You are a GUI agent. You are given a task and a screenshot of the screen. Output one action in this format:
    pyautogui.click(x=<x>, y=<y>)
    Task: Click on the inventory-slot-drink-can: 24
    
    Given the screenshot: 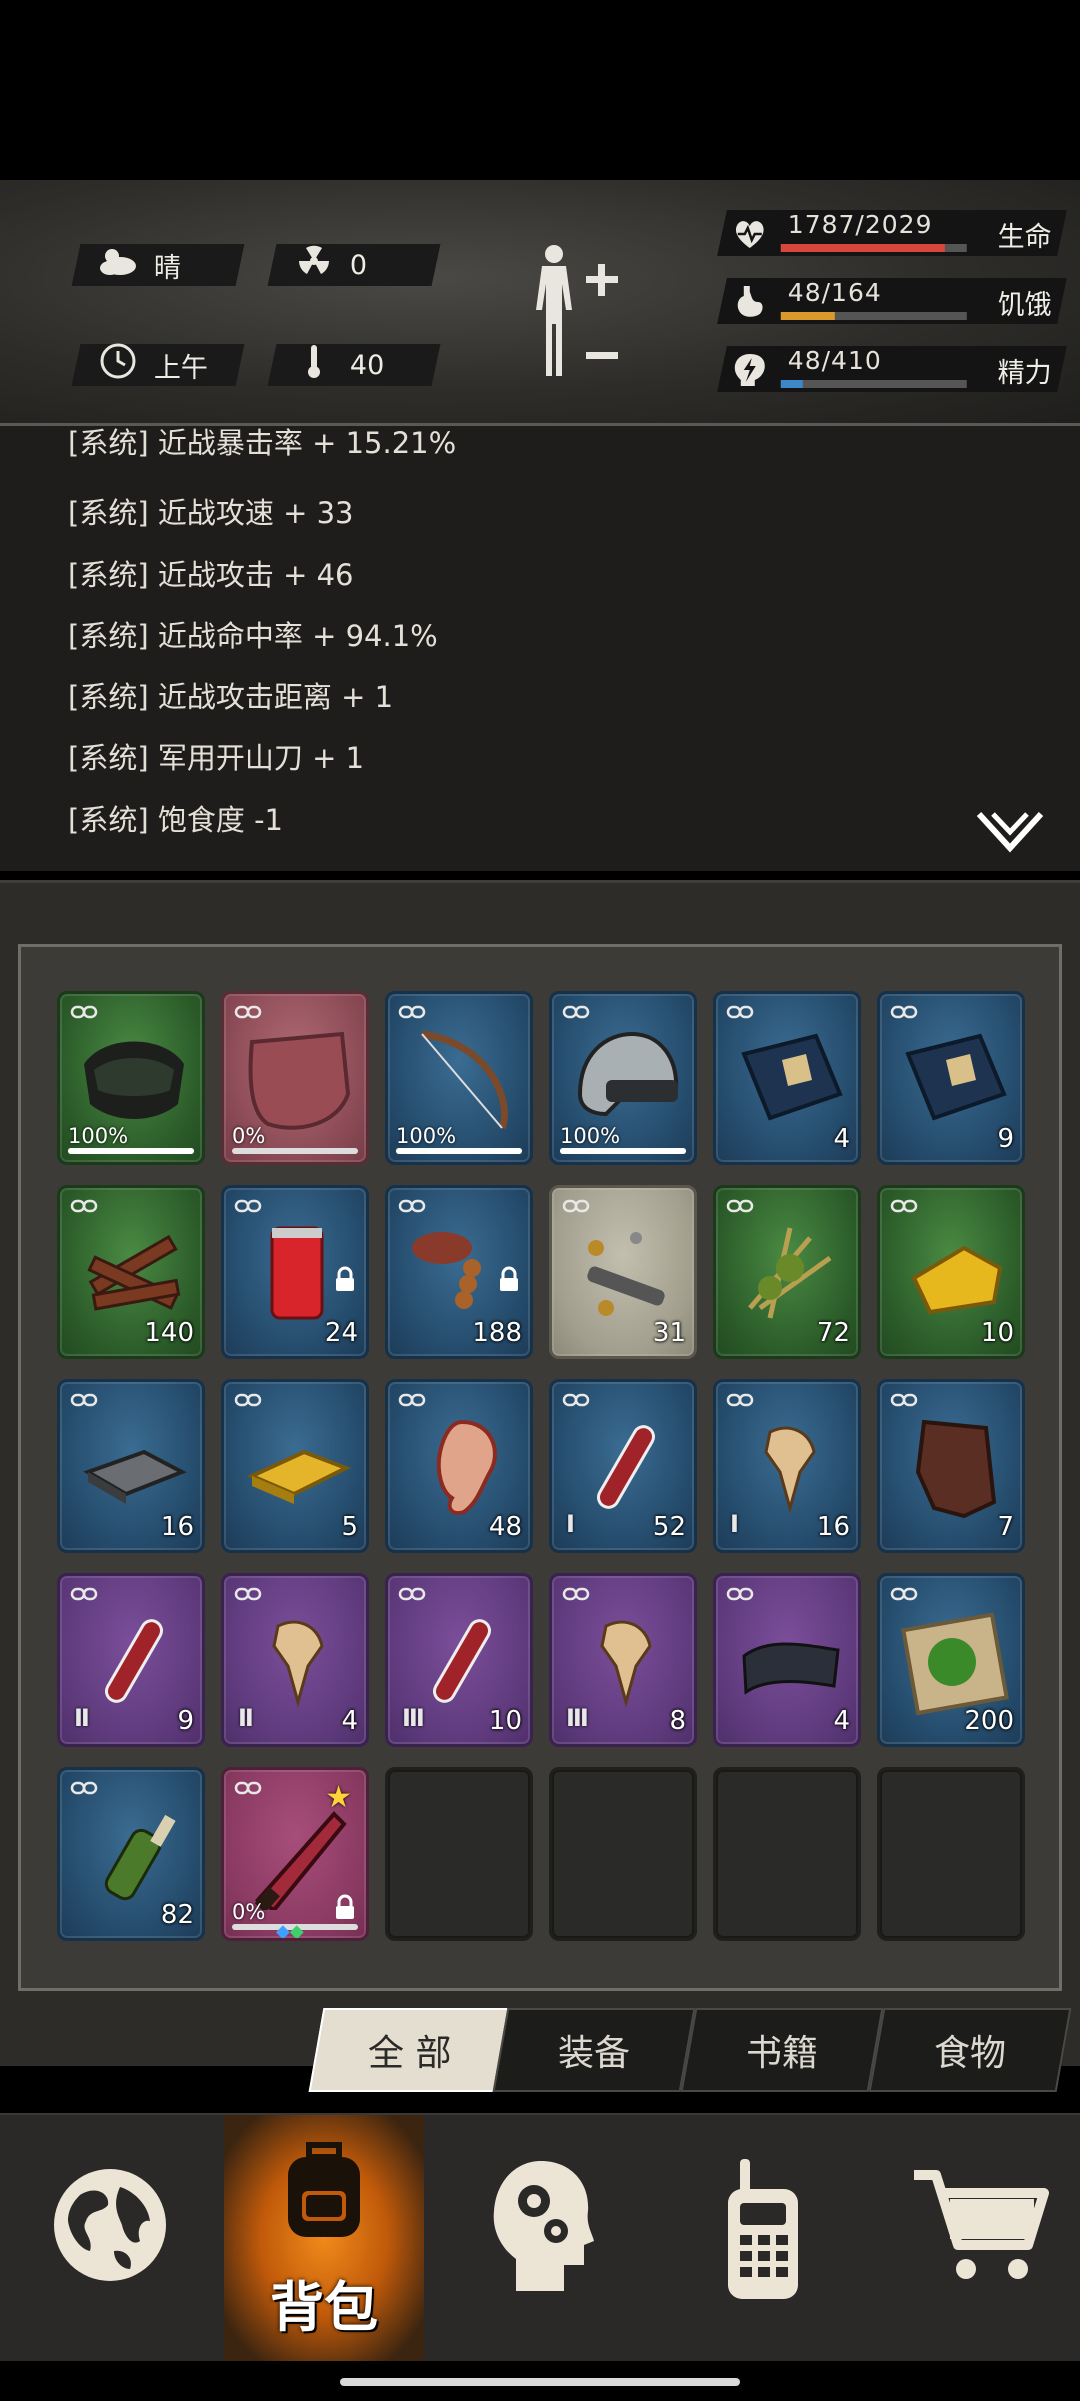 What is the action you would take?
    pyautogui.click(x=295, y=1272)
    